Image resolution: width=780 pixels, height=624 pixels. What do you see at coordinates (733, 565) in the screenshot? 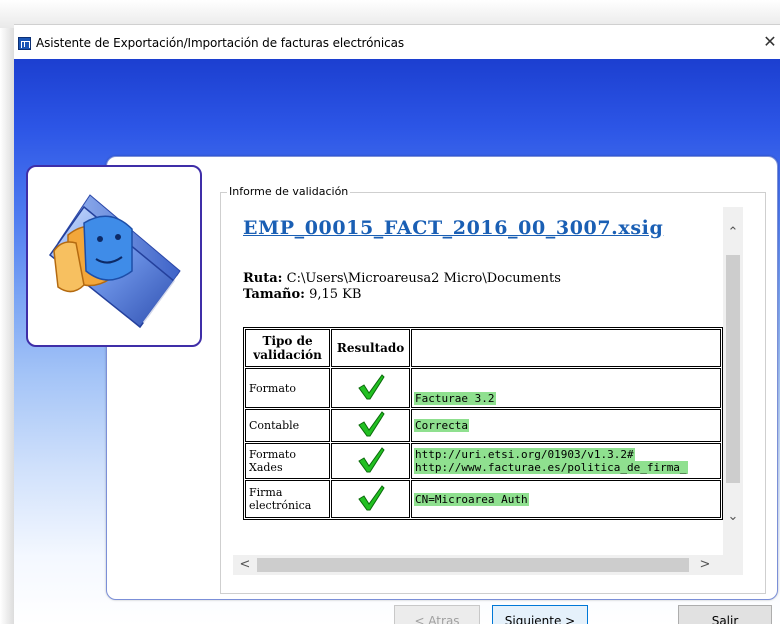
I see `scrollbar-corner` at bounding box center [733, 565].